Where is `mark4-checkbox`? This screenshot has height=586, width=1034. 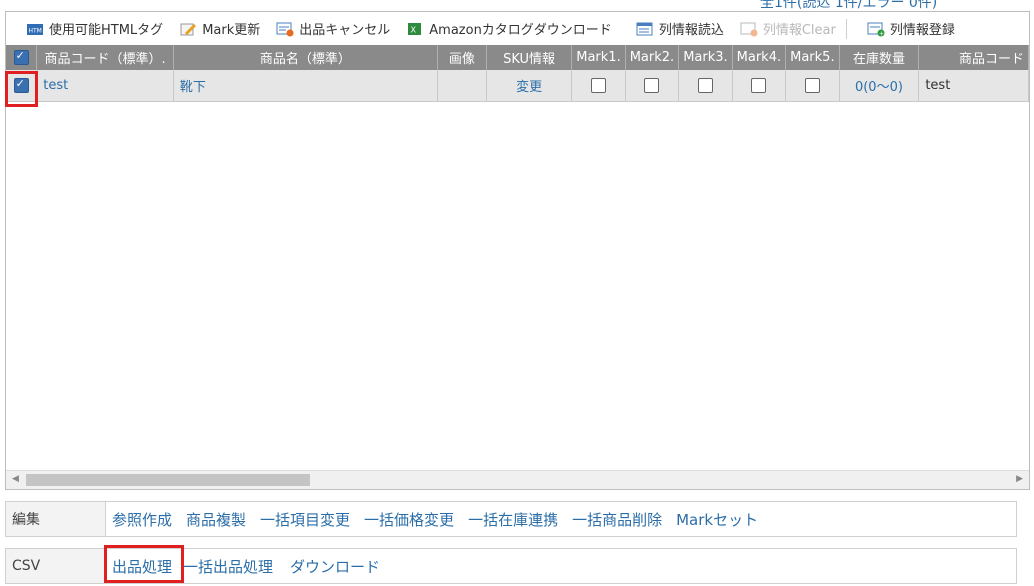
mark4-checkbox is located at coordinates (759, 85).